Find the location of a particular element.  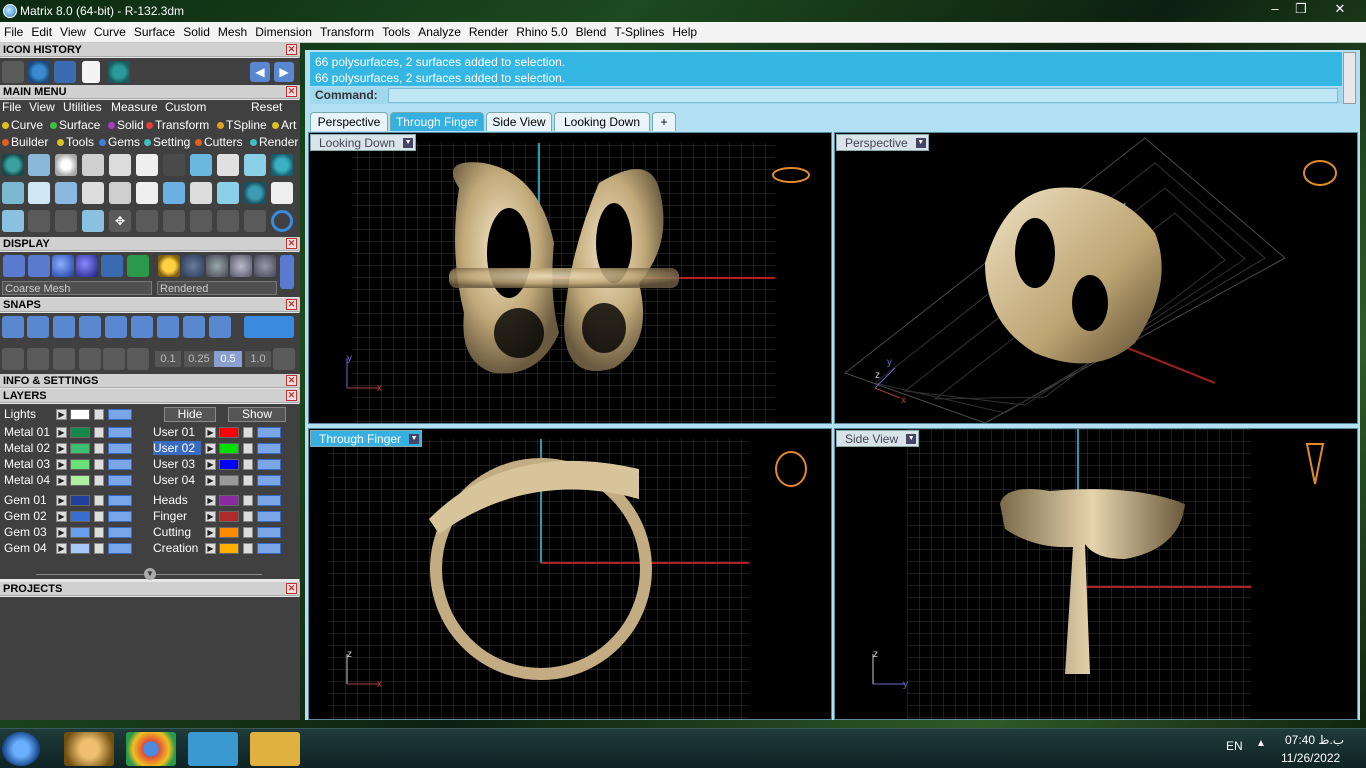

menu-view: View is located at coordinates (73, 32).